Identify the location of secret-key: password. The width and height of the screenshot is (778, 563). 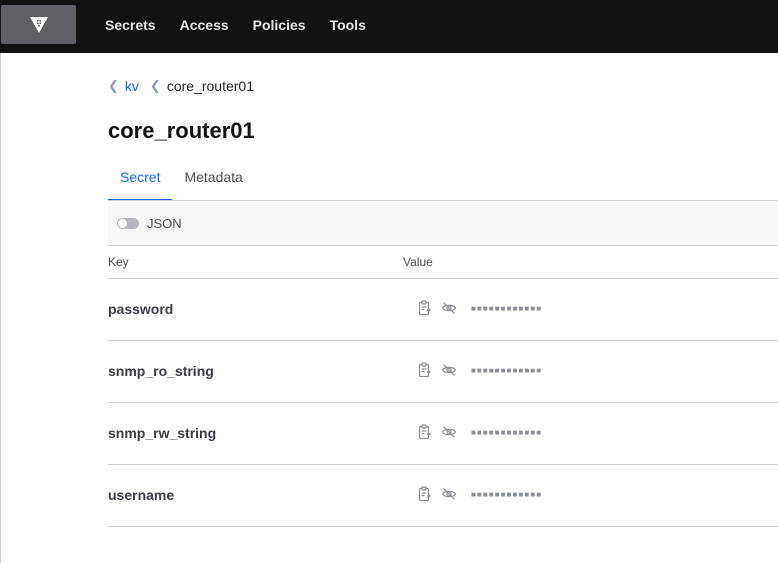
(141, 309).